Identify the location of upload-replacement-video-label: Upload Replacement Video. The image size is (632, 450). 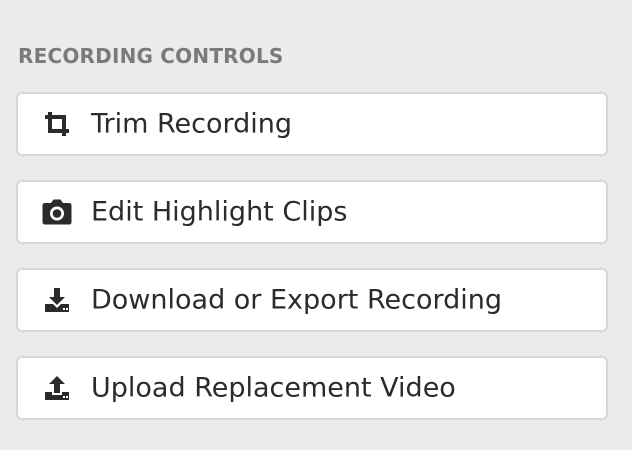
(273, 388).